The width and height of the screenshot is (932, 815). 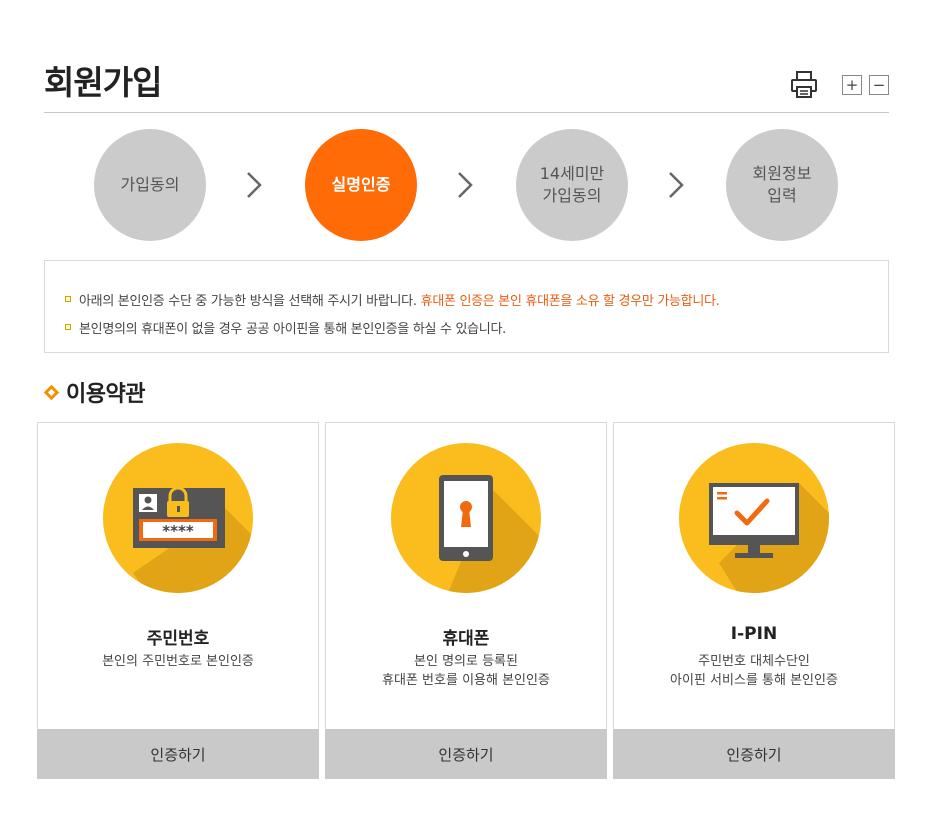 What do you see at coordinates (466, 639) in the screenshot?
I see `card-title: 휴대폰` at bounding box center [466, 639].